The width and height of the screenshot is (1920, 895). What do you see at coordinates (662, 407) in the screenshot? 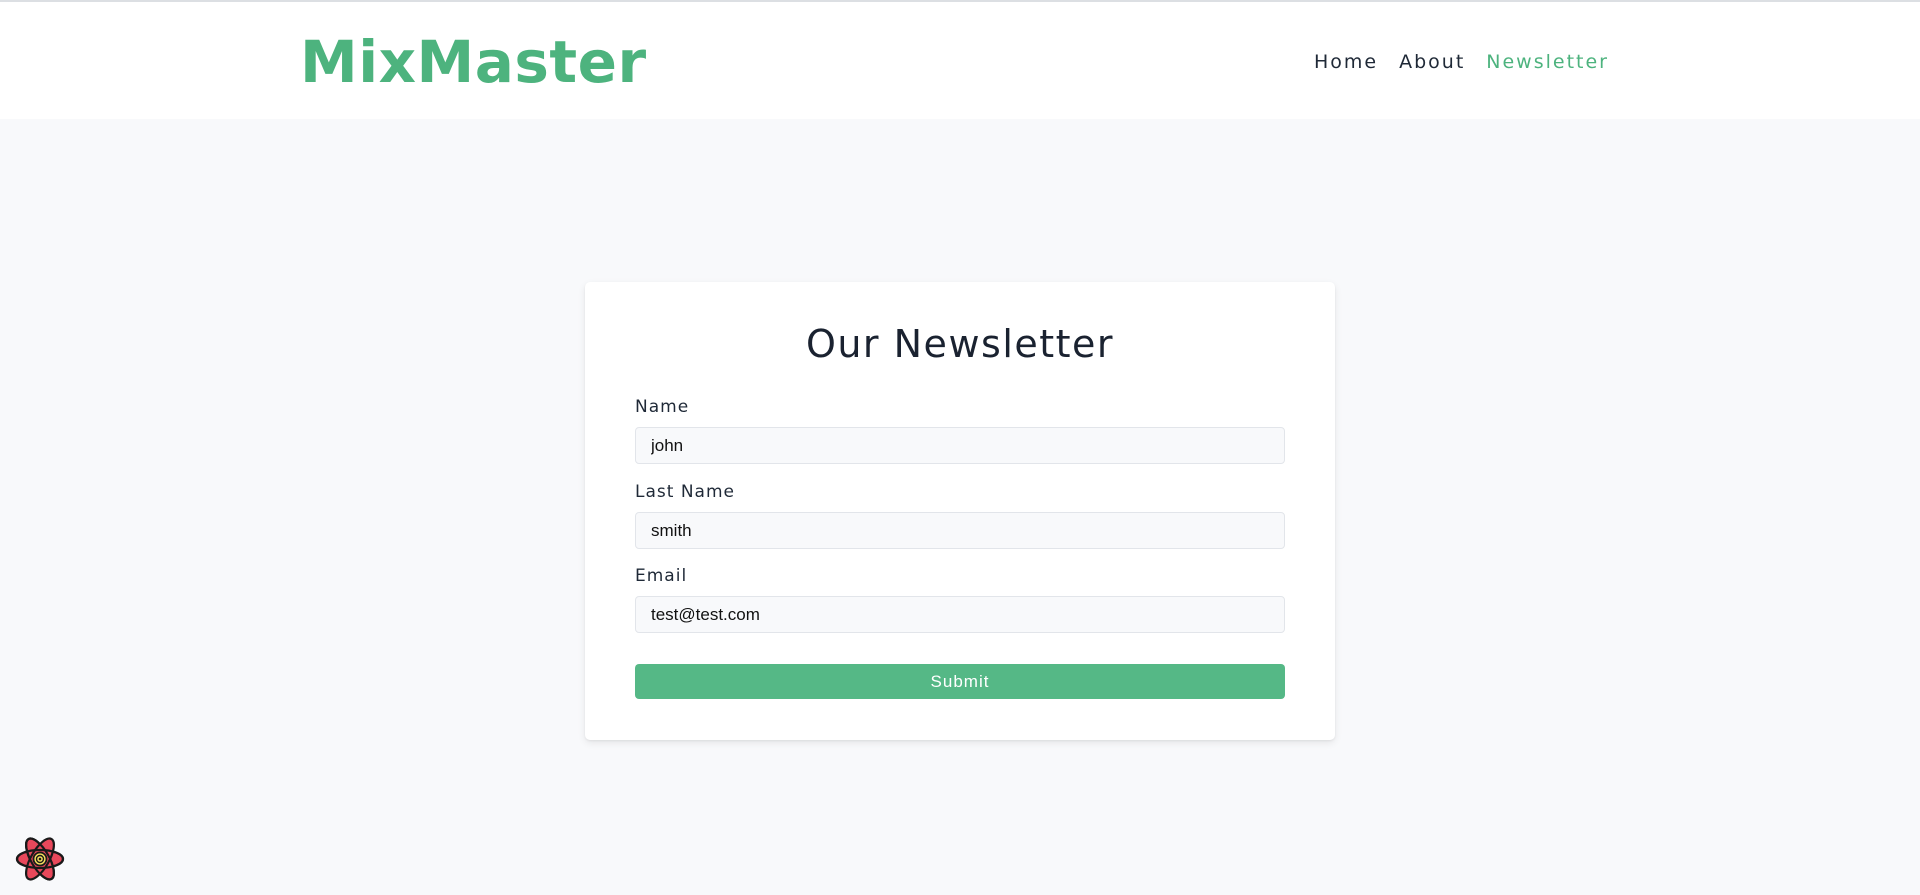
I see `name-label: Name` at bounding box center [662, 407].